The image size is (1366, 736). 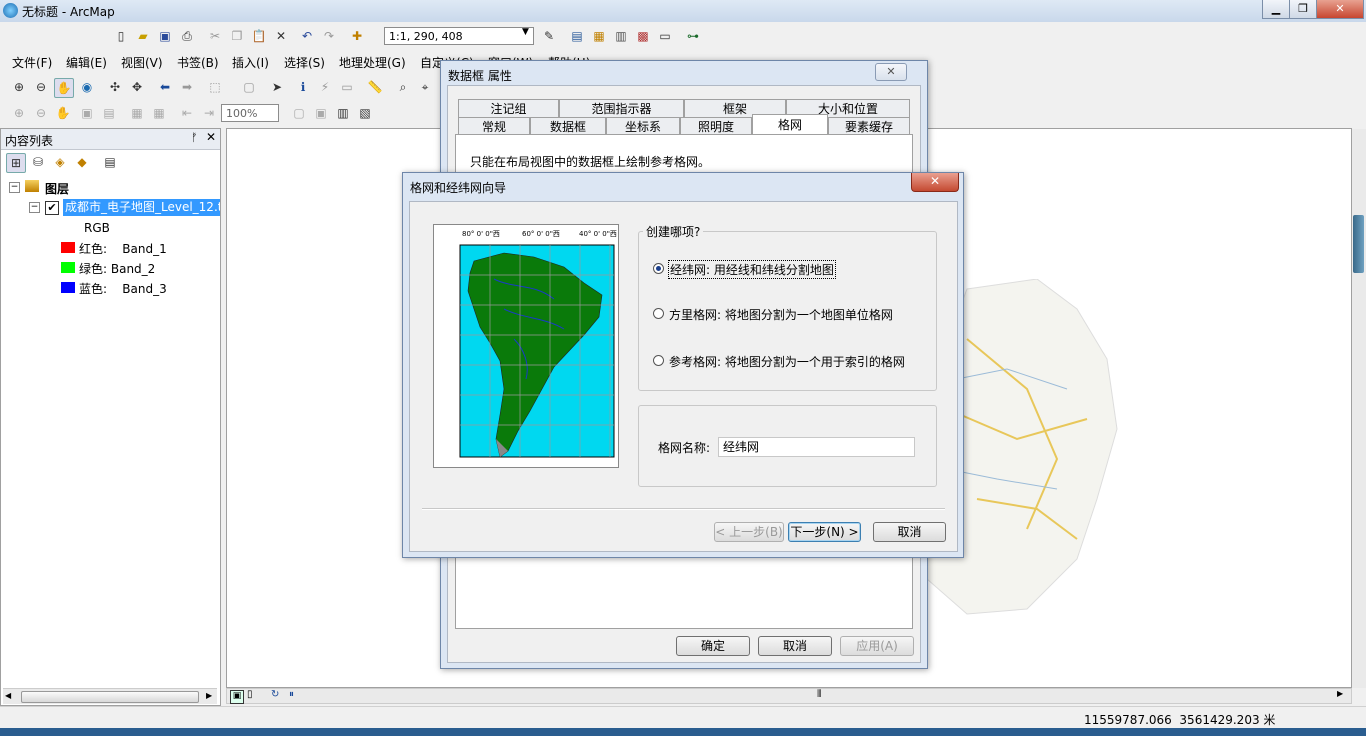 What do you see at coordinates (141, 207) in the screenshot?
I see `layer-name: 成都市_电子地图_Level_12.tif` at bounding box center [141, 207].